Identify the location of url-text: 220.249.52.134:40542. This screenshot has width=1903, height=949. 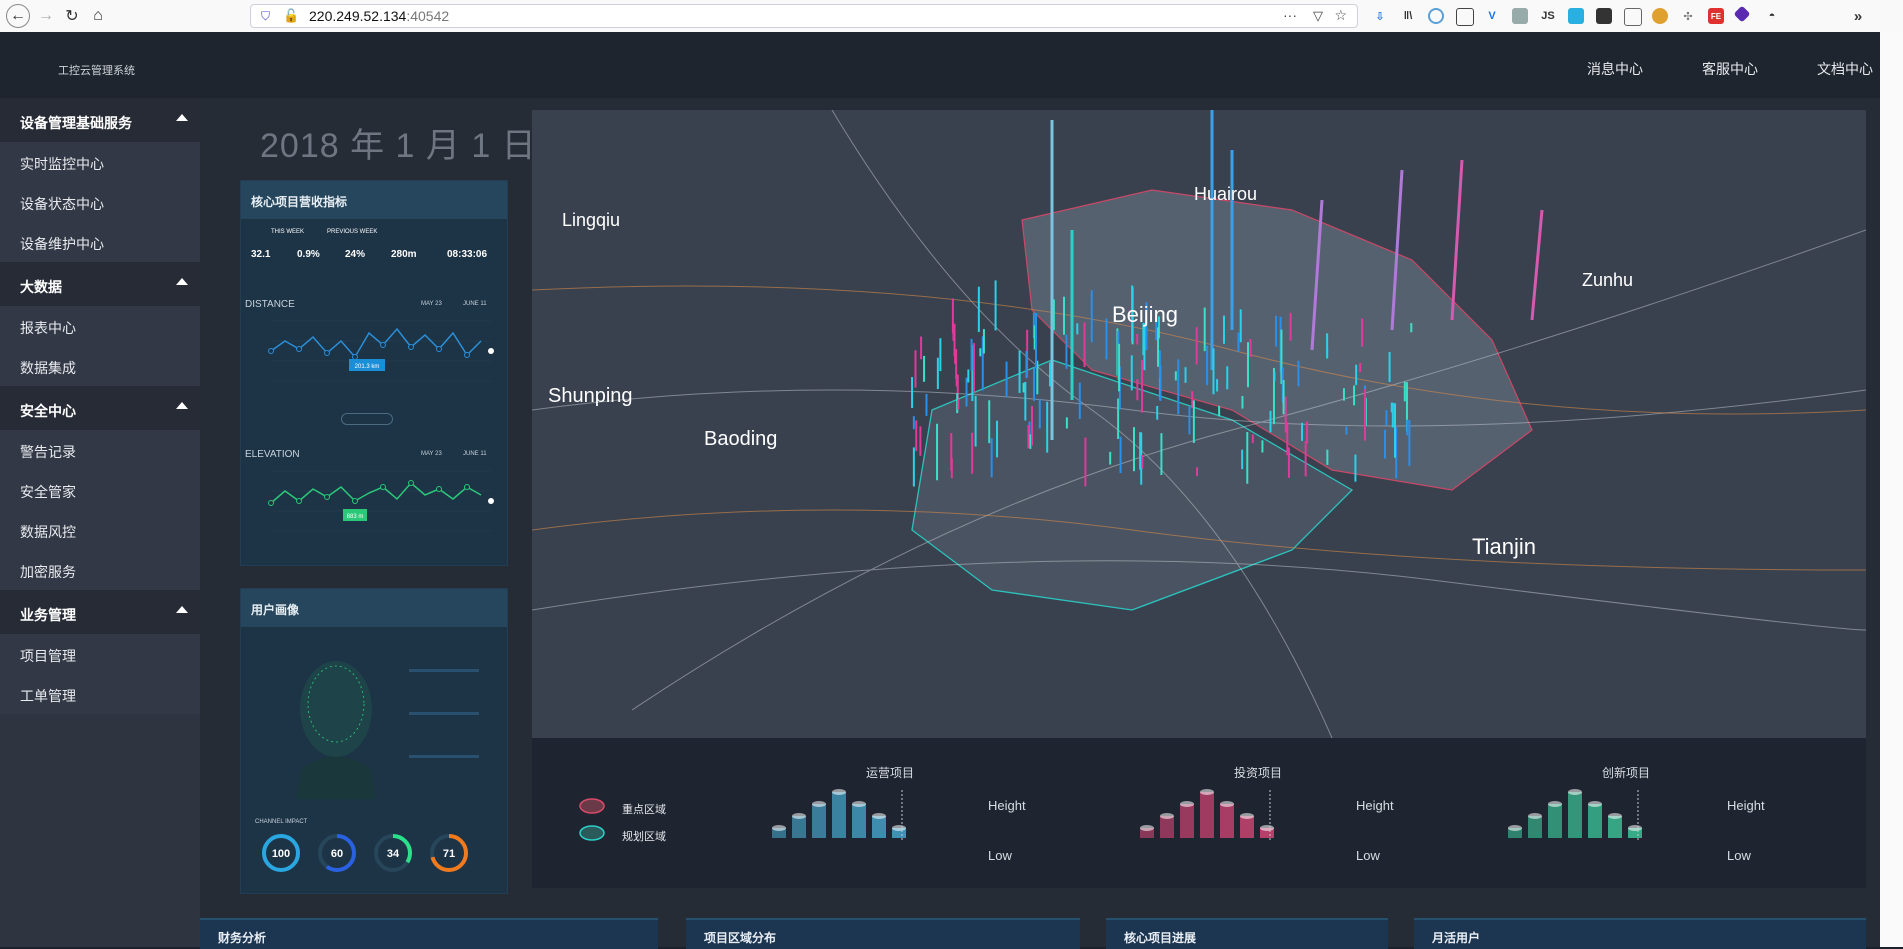
(379, 16).